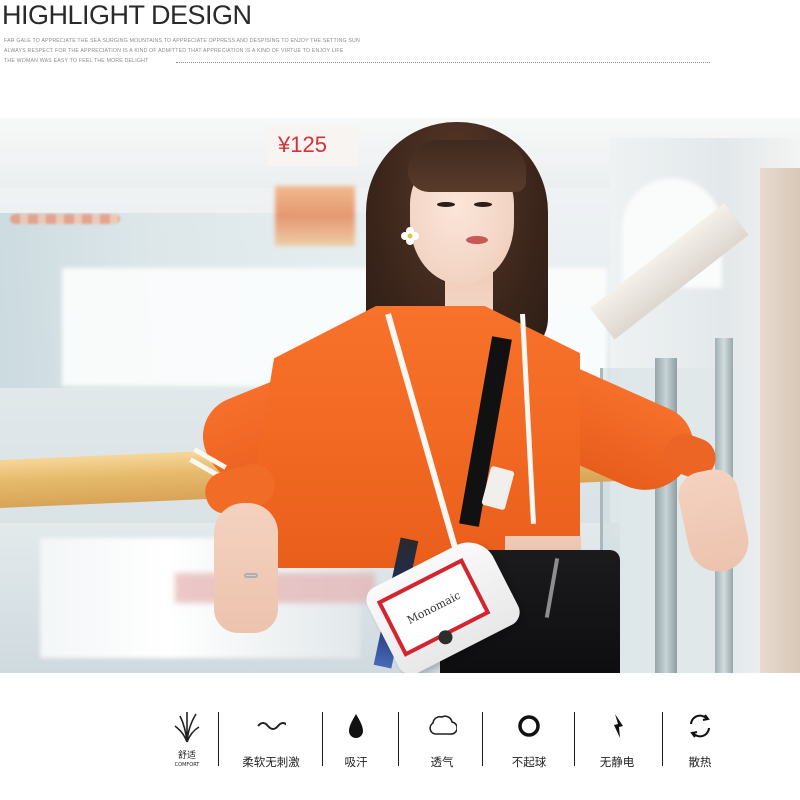  Describe the element at coordinates (271, 741) in the screenshot. I see `feature-soft: 柔软无刺激` at that location.